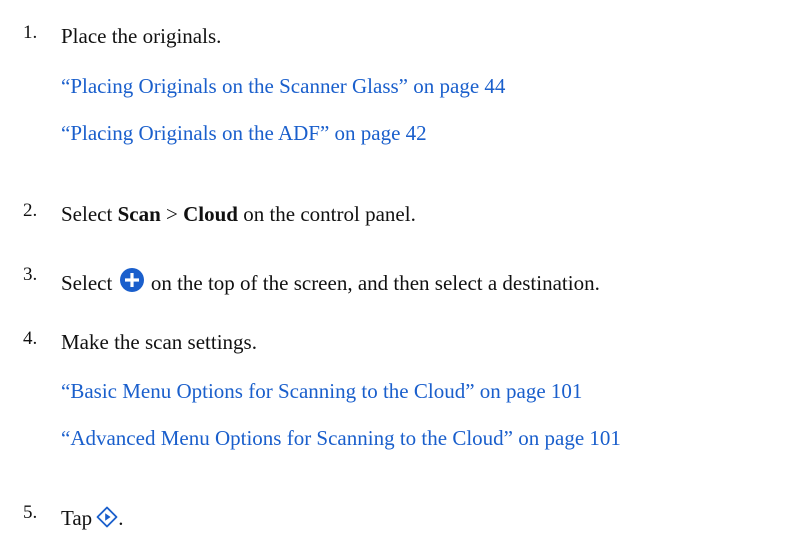  What do you see at coordinates (30, 32) in the screenshot?
I see `step-number: 1.` at bounding box center [30, 32].